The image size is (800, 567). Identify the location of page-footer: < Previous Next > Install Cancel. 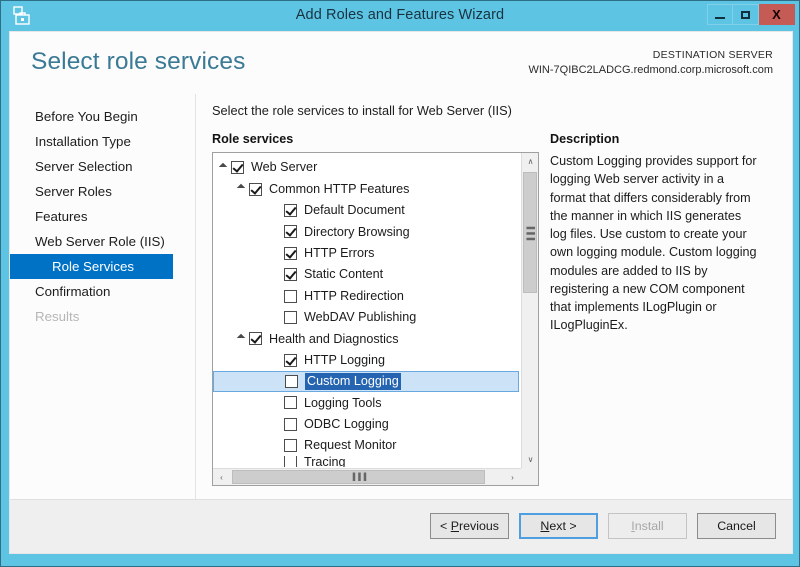
(401, 526).